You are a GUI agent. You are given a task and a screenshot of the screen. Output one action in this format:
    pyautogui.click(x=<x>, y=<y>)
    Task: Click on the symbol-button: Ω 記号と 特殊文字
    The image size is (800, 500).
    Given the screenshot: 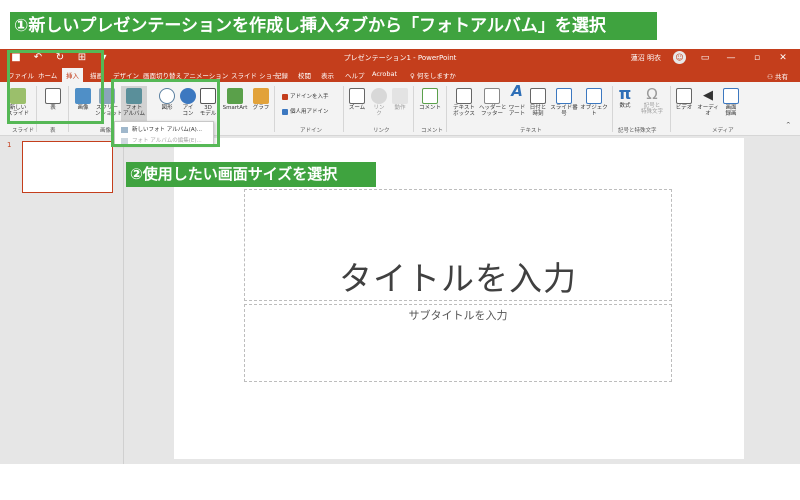 What is the action you would take?
    pyautogui.click(x=652, y=100)
    